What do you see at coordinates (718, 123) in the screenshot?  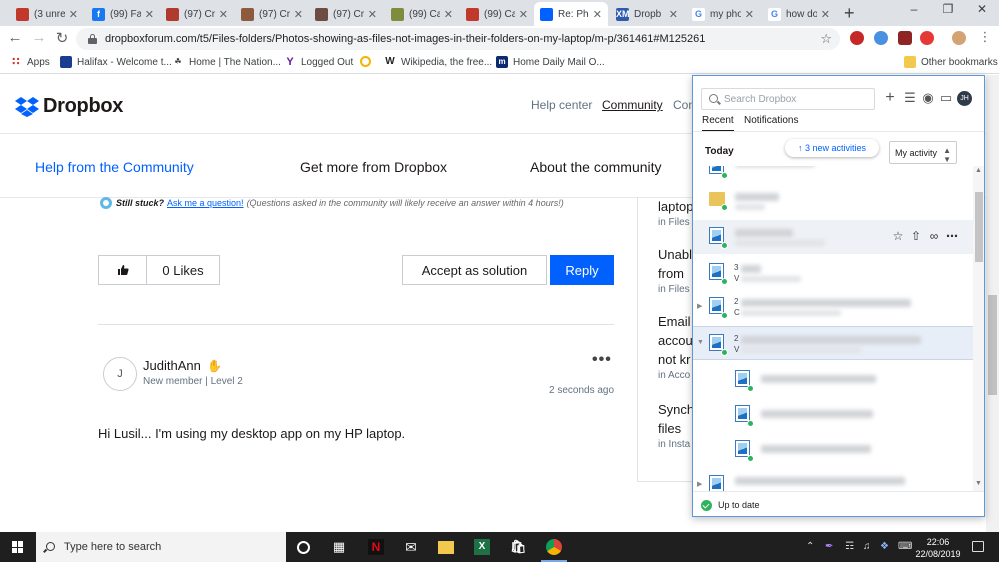 I see `tab-recent: Recent` at bounding box center [718, 123].